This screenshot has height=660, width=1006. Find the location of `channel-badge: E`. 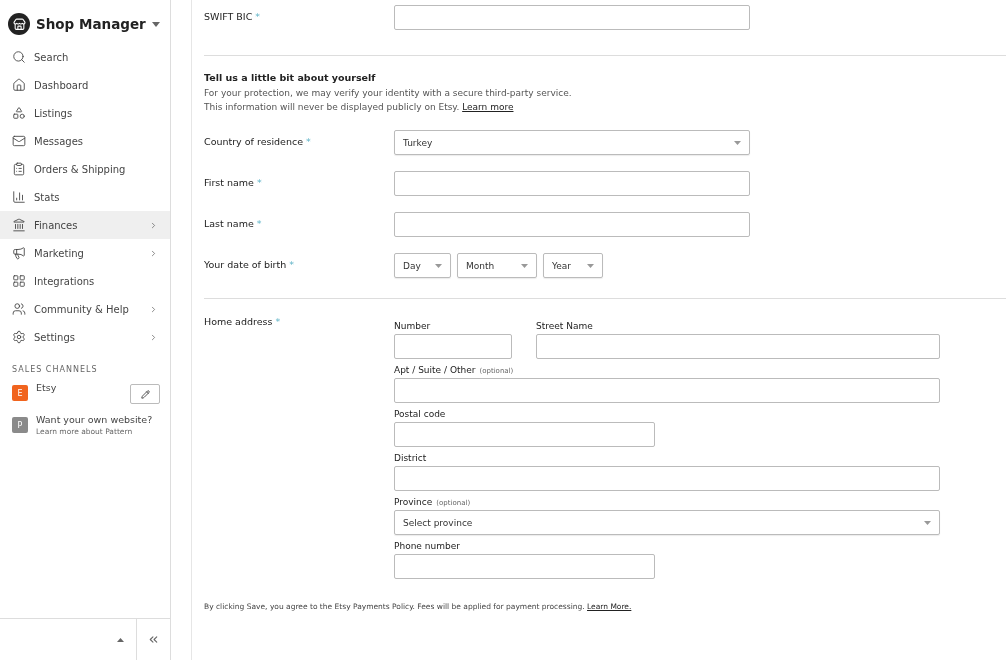

channel-badge: E is located at coordinates (20, 393).